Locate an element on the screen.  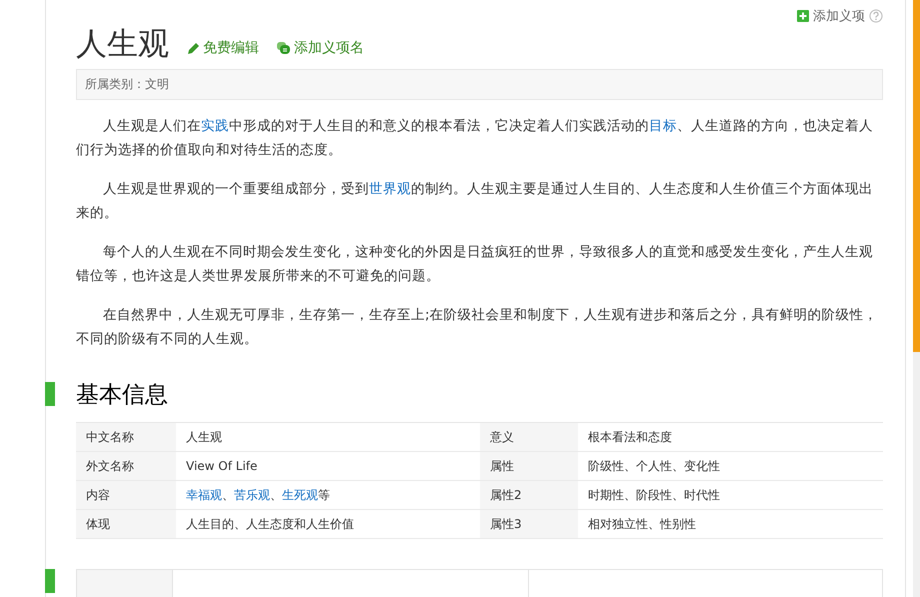
info-value: 幸福观、苦乐观、生死观等 is located at coordinates (258, 495).